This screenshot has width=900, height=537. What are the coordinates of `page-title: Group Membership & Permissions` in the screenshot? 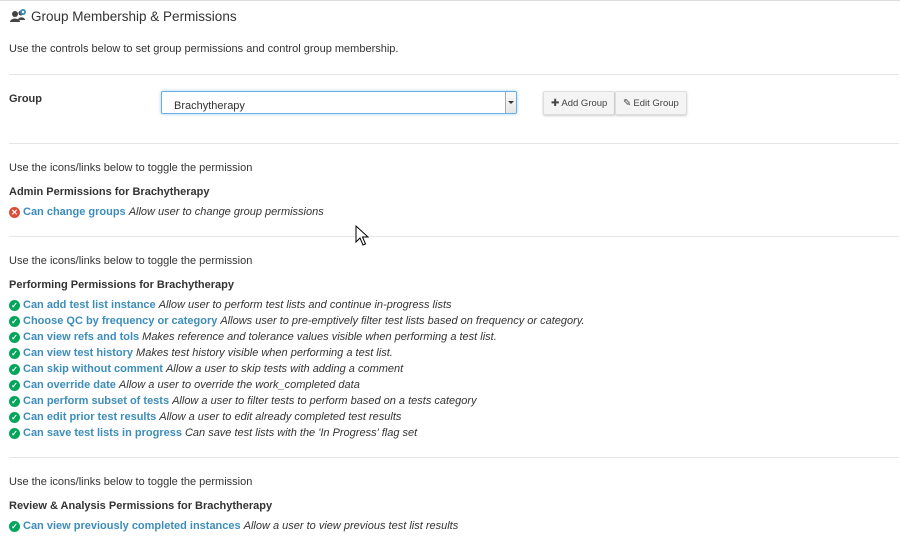 It's located at (134, 16).